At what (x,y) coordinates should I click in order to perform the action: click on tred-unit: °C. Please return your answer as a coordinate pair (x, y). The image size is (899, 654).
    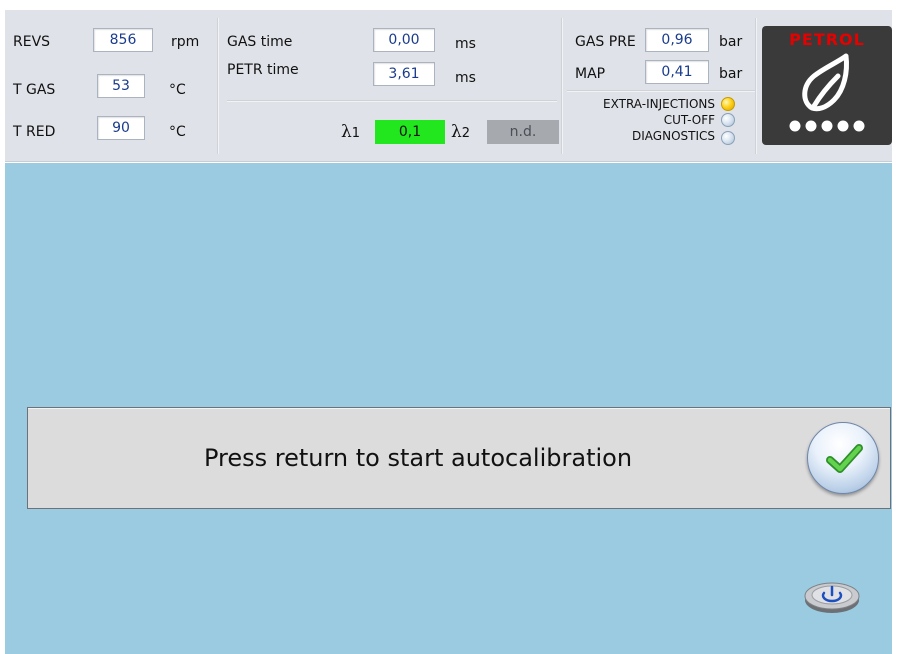
    Looking at the image, I should click on (177, 132).